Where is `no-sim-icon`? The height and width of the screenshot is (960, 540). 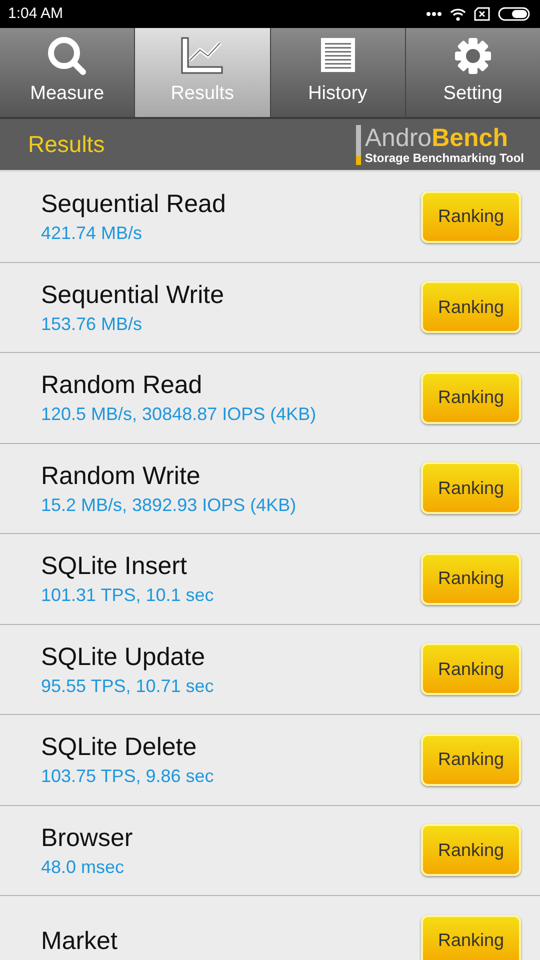 no-sim-icon is located at coordinates (482, 14).